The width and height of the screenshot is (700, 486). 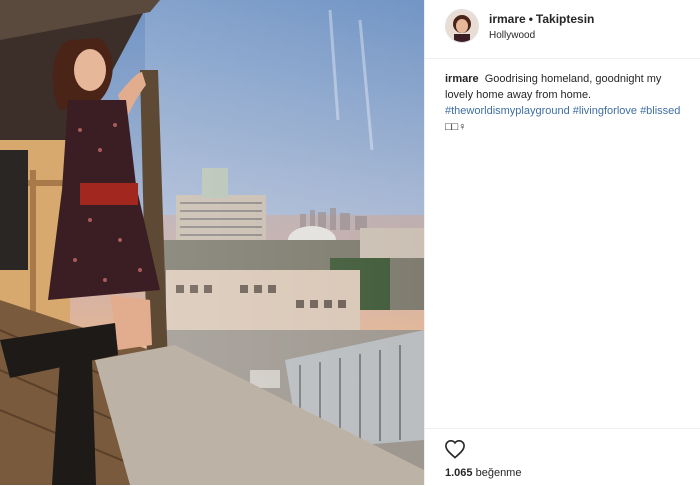 What do you see at coordinates (507, 111) in the screenshot?
I see `hashtag-link: #theworldismyplayground` at bounding box center [507, 111].